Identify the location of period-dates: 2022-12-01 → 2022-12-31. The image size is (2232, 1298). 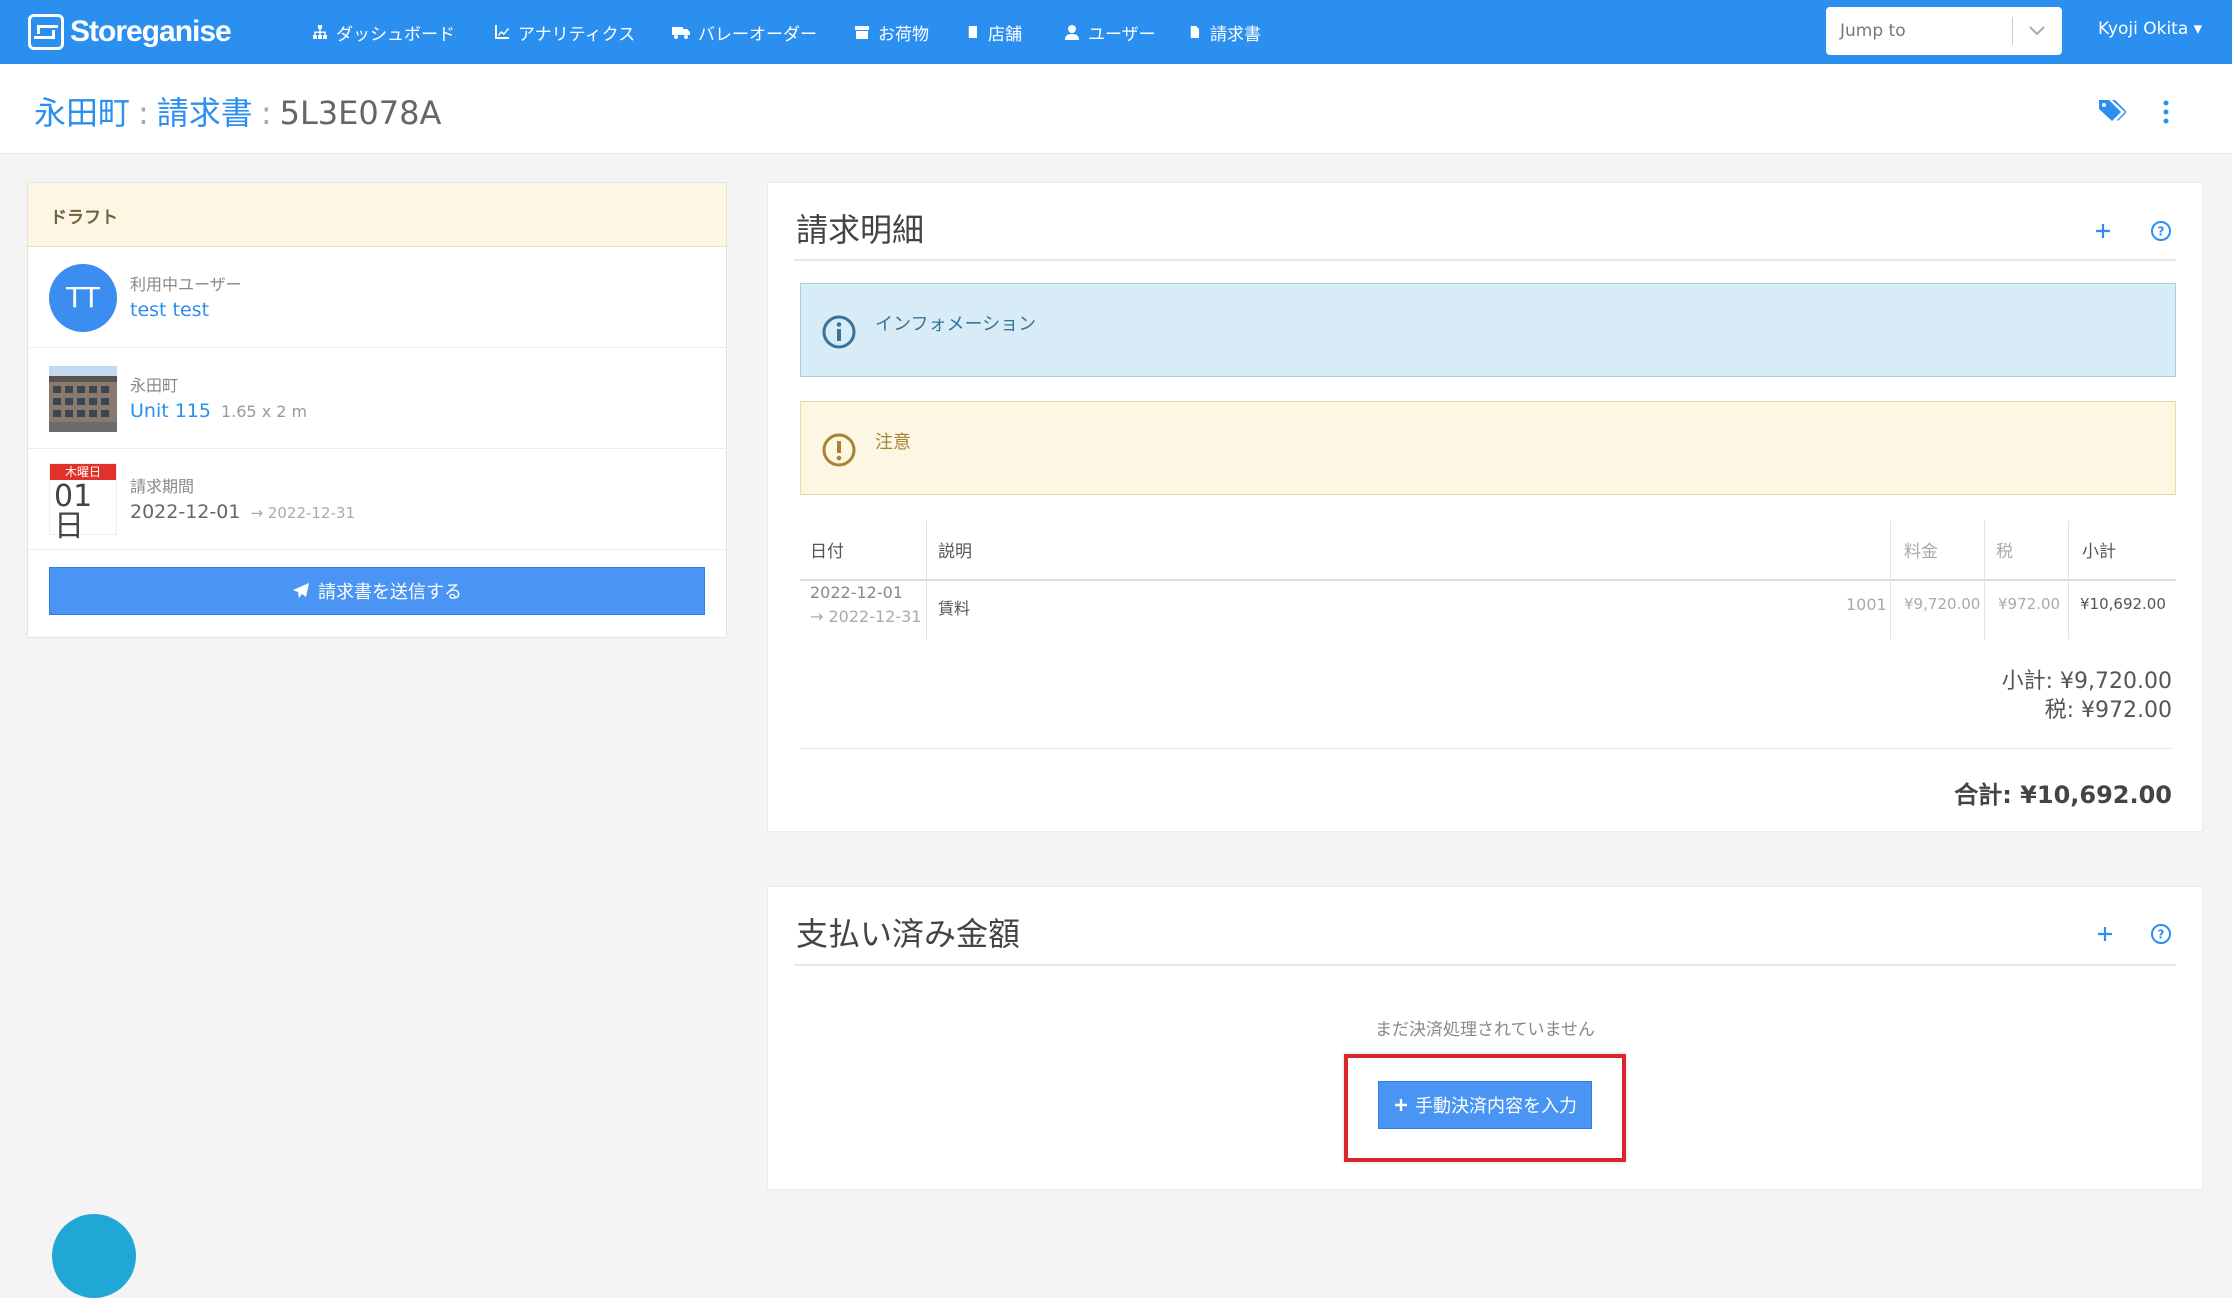
(242, 512).